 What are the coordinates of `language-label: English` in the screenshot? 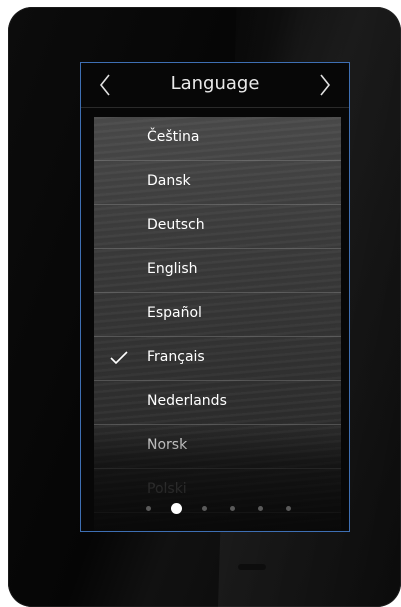 It's located at (172, 269).